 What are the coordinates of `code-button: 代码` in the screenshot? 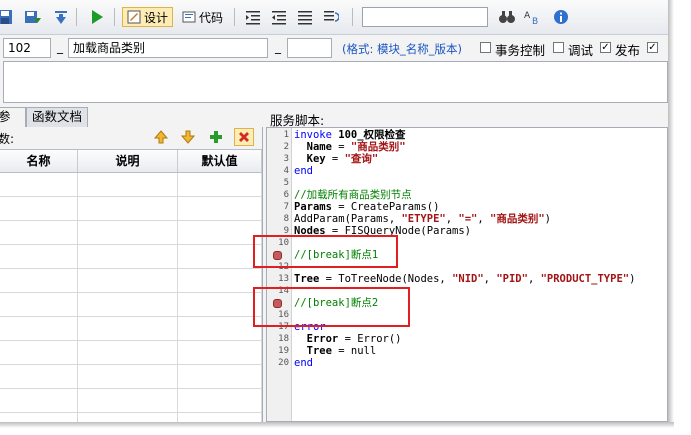 It's located at (202, 17).